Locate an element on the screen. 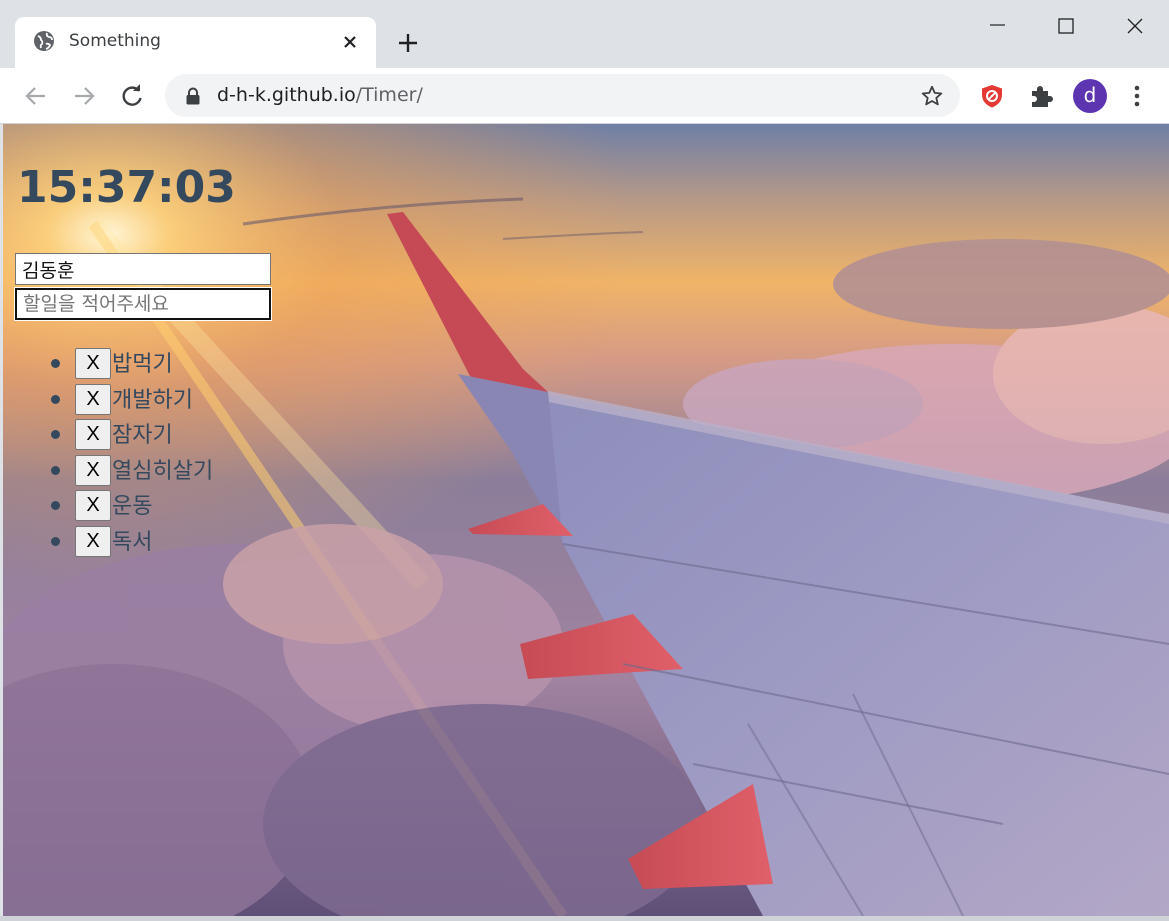 The width and height of the screenshot is (1169, 921). profile-avatar: d is located at coordinates (1090, 96).